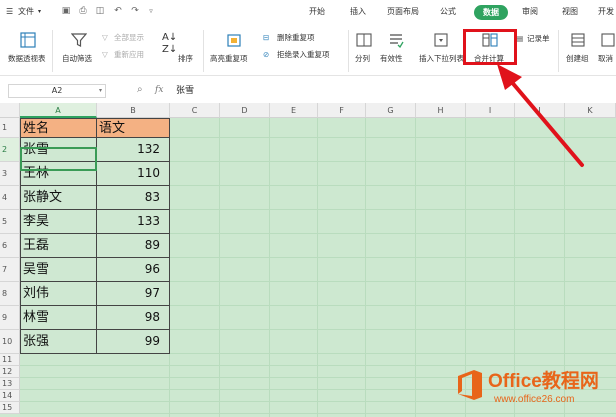  I want to click on column-header-g: G, so click(391, 110).